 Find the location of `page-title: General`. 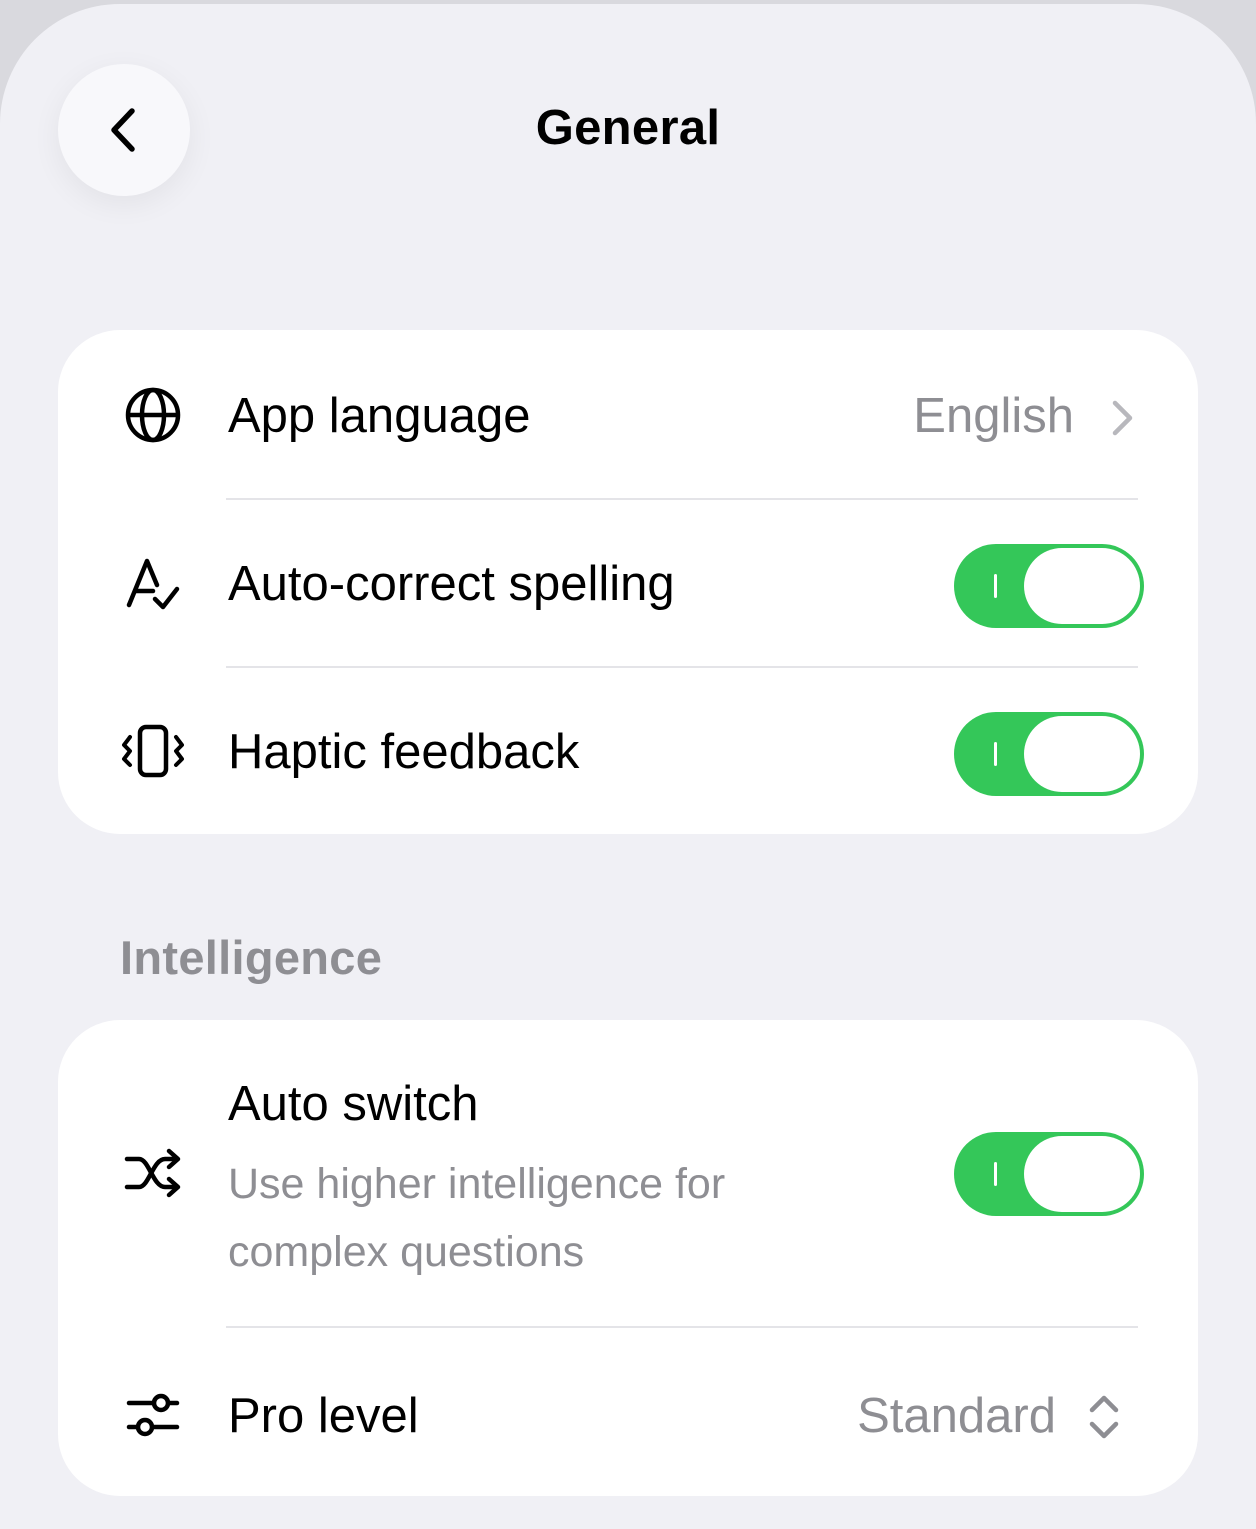

page-title: General is located at coordinates (628, 128).